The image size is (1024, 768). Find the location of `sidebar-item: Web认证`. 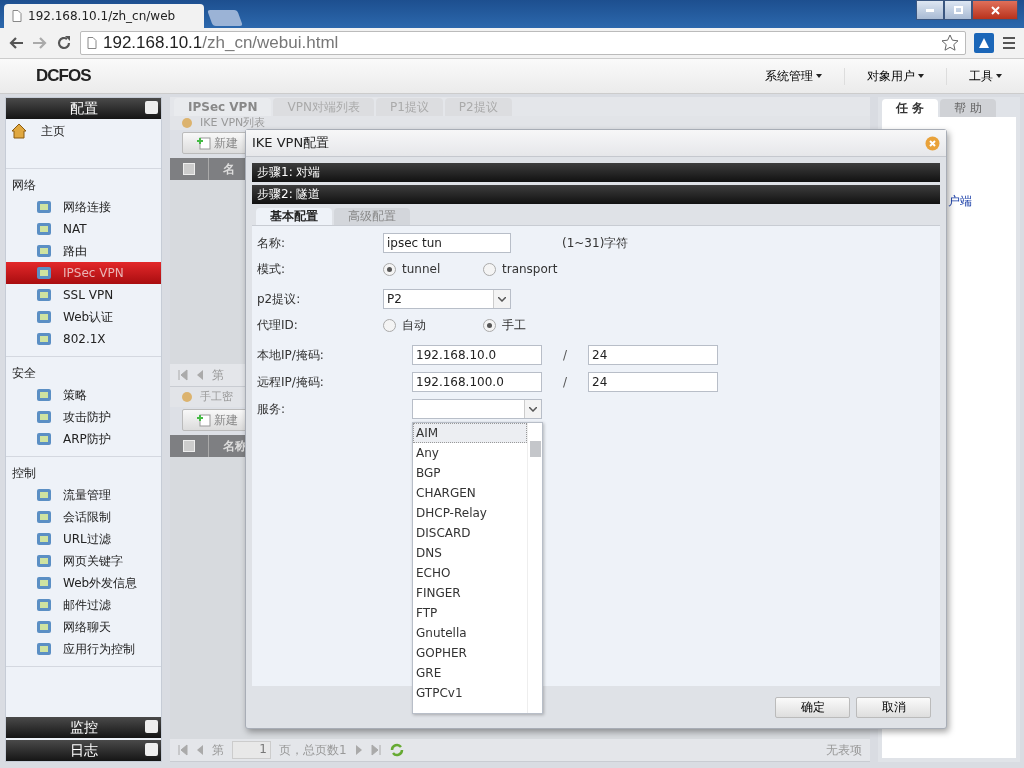

sidebar-item: Web认证 is located at coordinates (83, 317).